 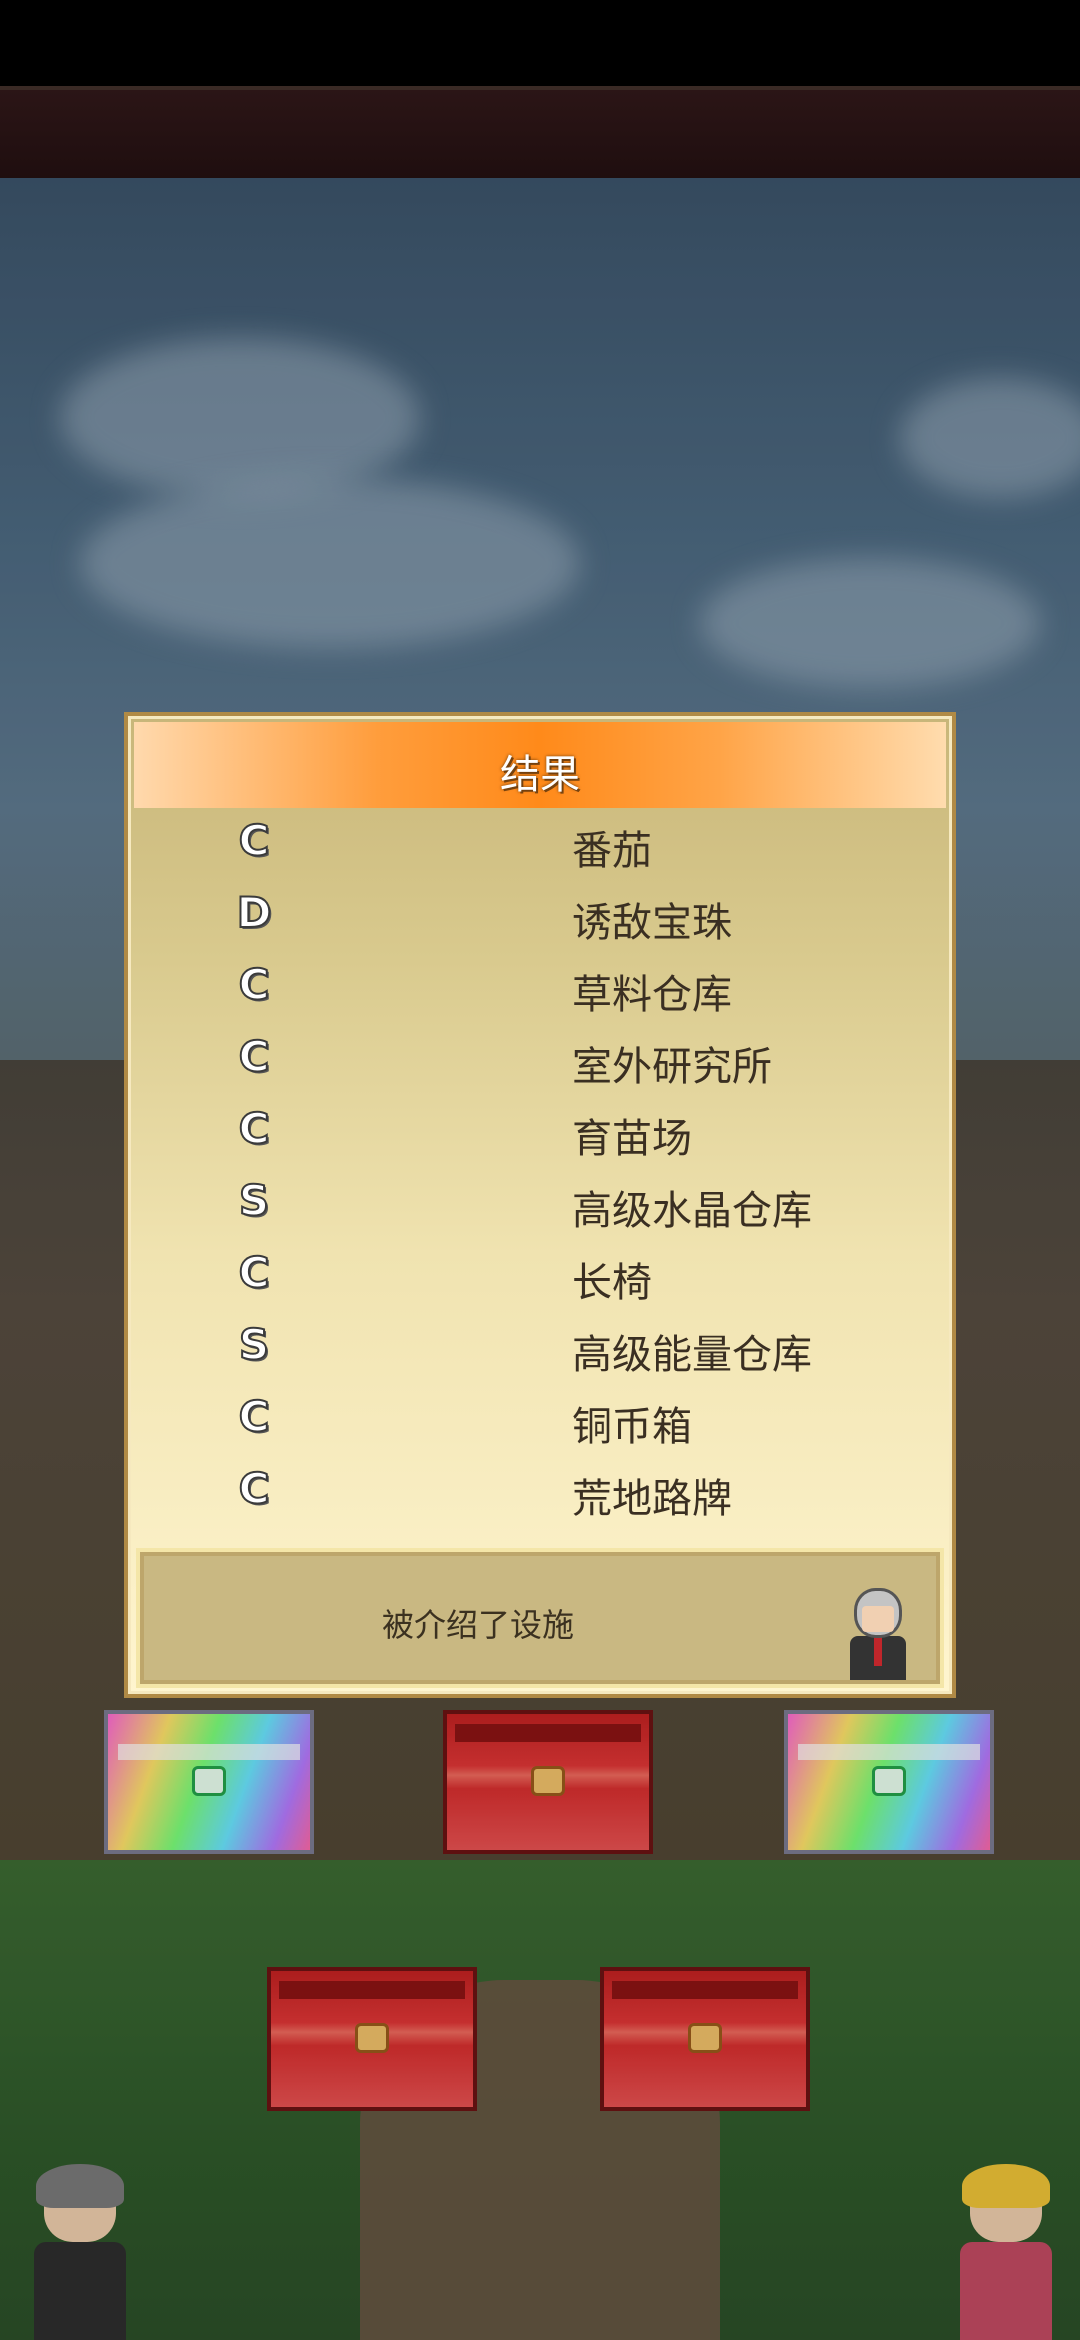 What do you see at coordinates (692, 1355) in the screenshot?
I see `facility-name: 高级能量仓库` at bounding box center [692, 1355].